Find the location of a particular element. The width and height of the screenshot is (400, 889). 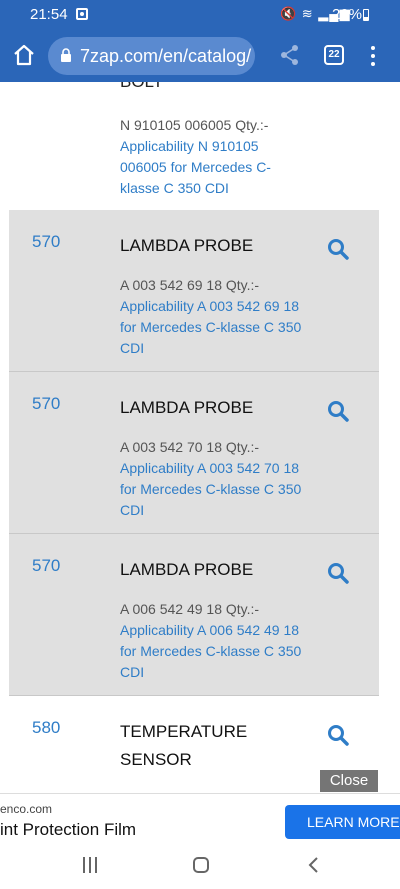

lock-icon is located at coordinates (66, 55).